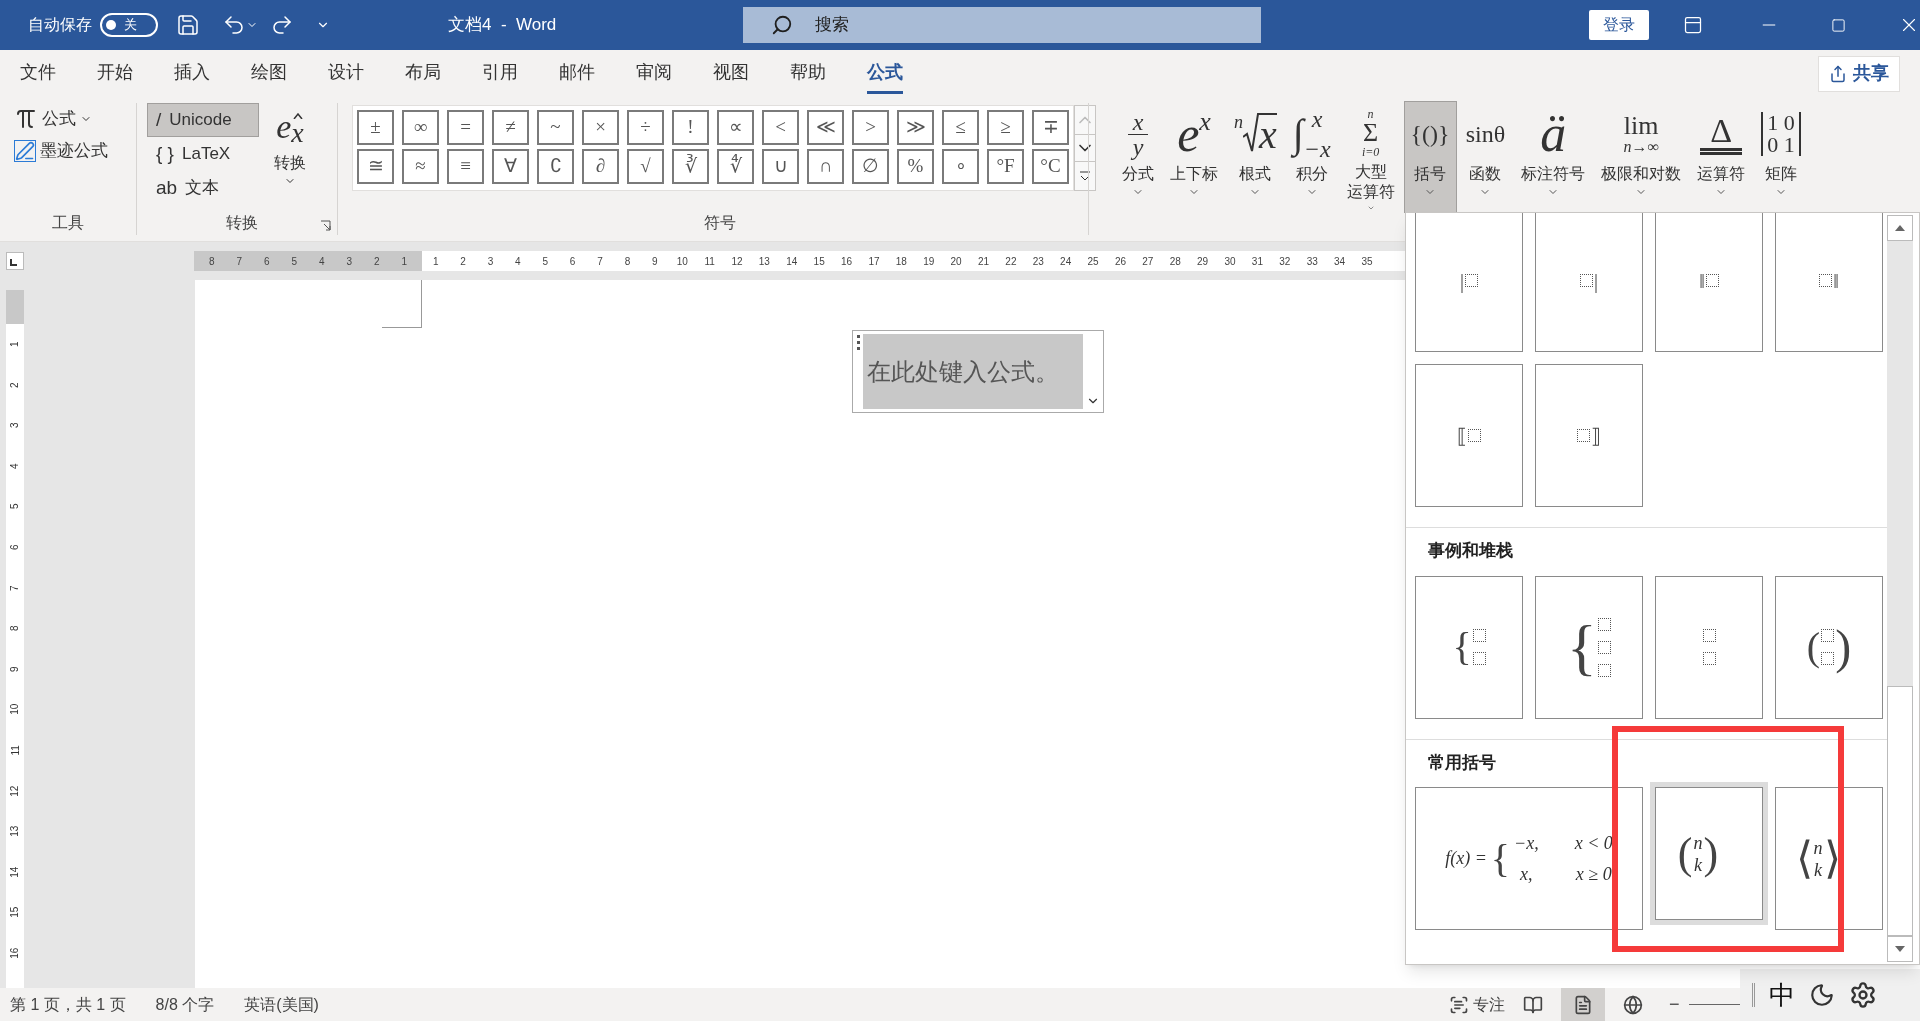 The height and width of the screenshot is (1021, 1920). What do you see at coordinates (282, 25) in the screenshot?
I see `redo-icon` at bounding box center [282, 25].